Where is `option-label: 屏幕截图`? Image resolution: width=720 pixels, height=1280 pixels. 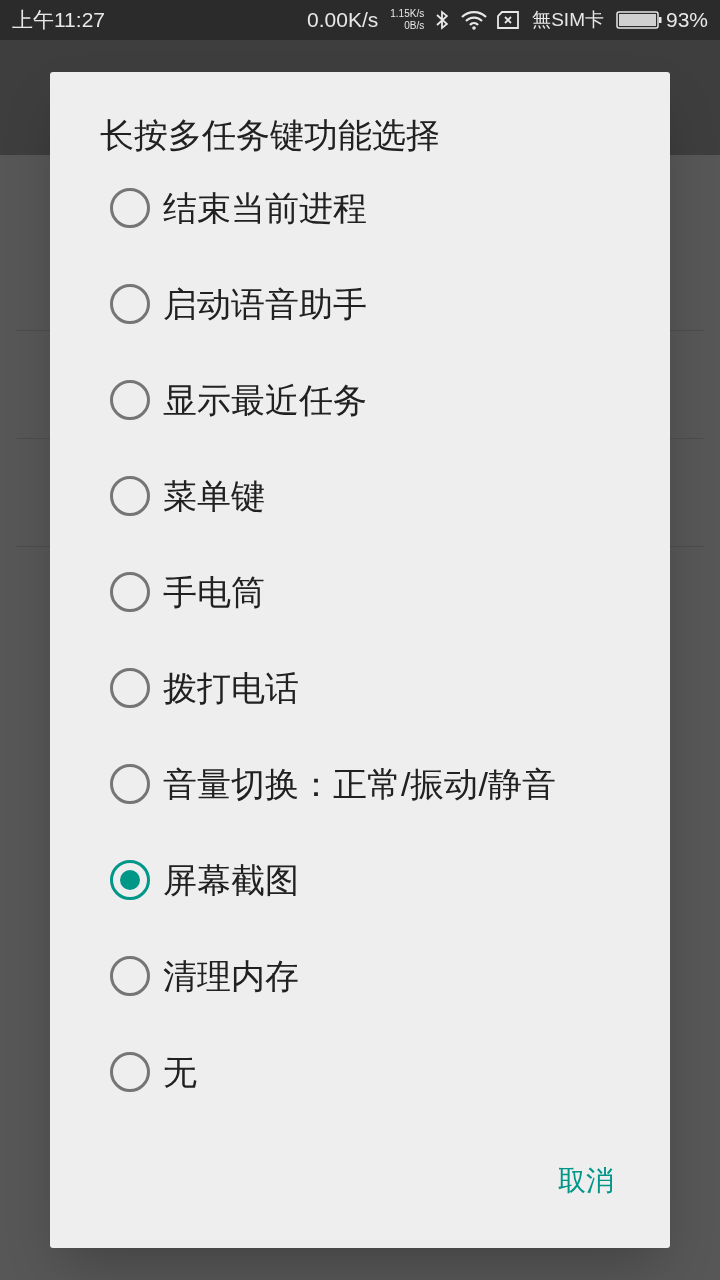
option-label: 屏幕截图 is located at coordinates (231, 880).